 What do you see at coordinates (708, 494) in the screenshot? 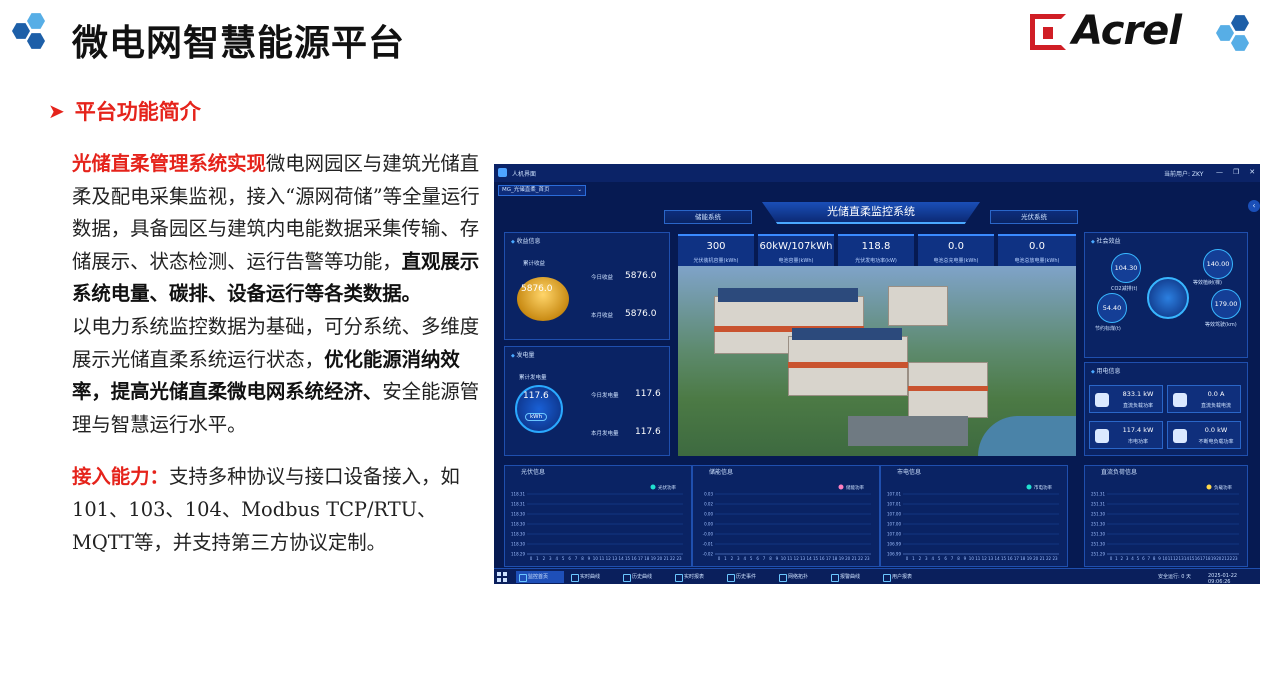
I see `y-tick-label: 0.03` at bounding box center [708, 494].